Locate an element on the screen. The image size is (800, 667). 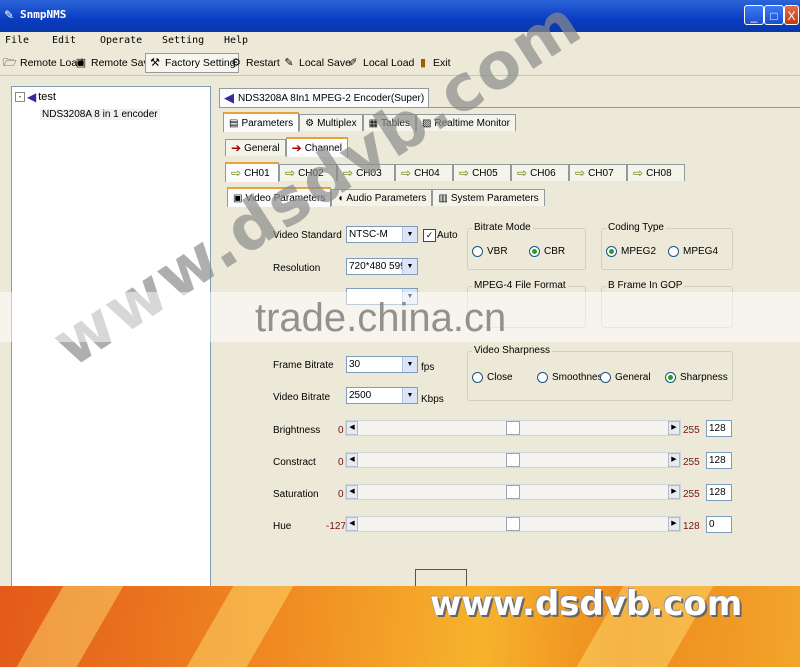
tab-ch08: ⇨ CH08 is located at coordinates (656, 172).